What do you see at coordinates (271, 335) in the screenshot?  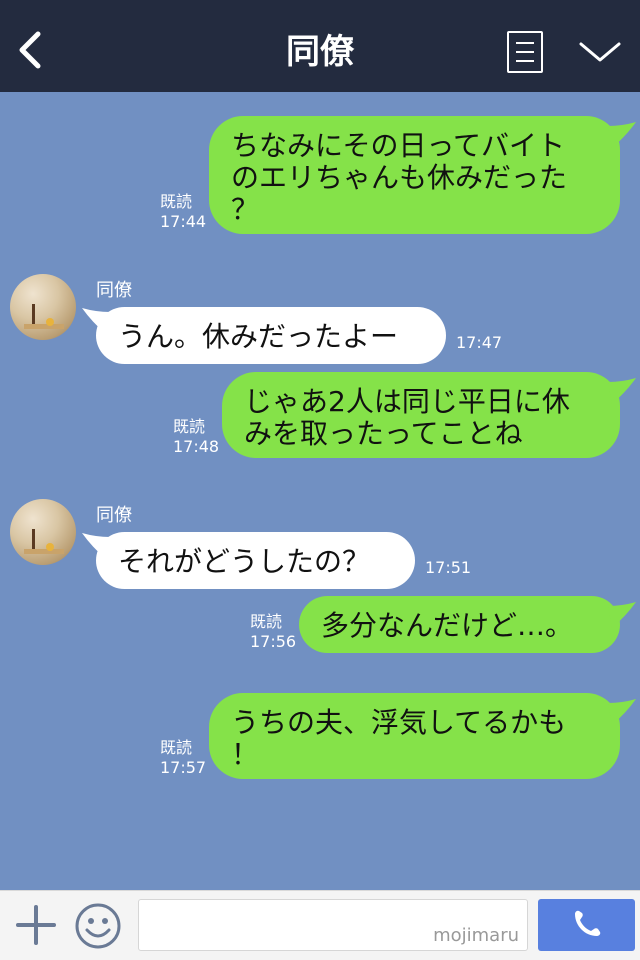 I see `incoming-bubble: うん。休みだったよー` at bounding box center [271, 335].